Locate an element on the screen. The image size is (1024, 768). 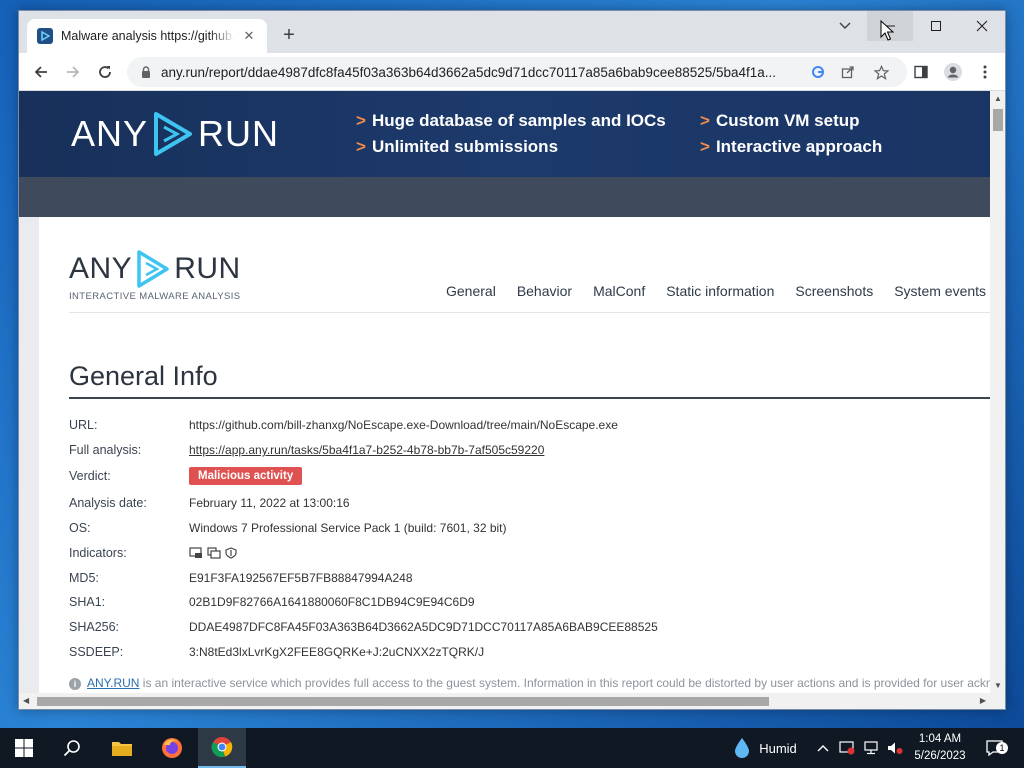
nav-system-events: System events is located at coordinates (940, 291).